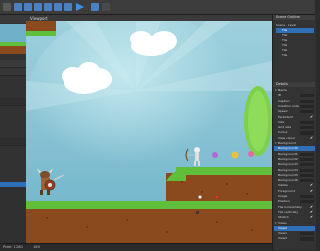 The width and height of the screenshot is (320, 251). I want to click on grass-platform, so click(224, 171).